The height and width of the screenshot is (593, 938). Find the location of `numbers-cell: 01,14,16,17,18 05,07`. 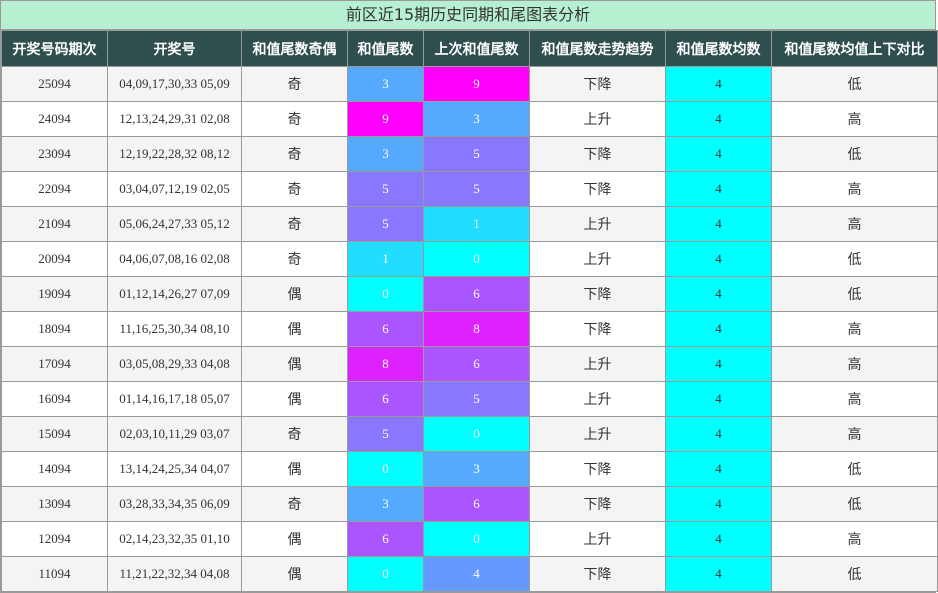

numbers-cell: 01,14,16,17,18 05,07 is located at coordinates (174, 399).